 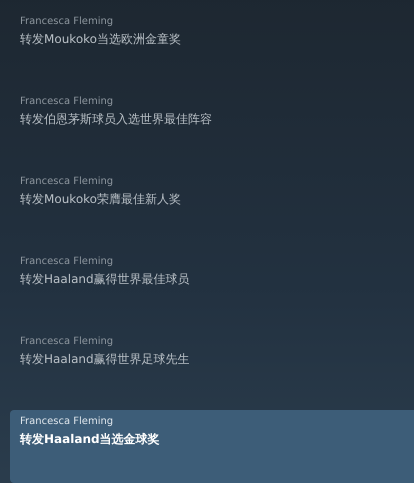 I want to click on post-title: 转发Haaland赢得世界足球先生, so click(x=105, y=359).